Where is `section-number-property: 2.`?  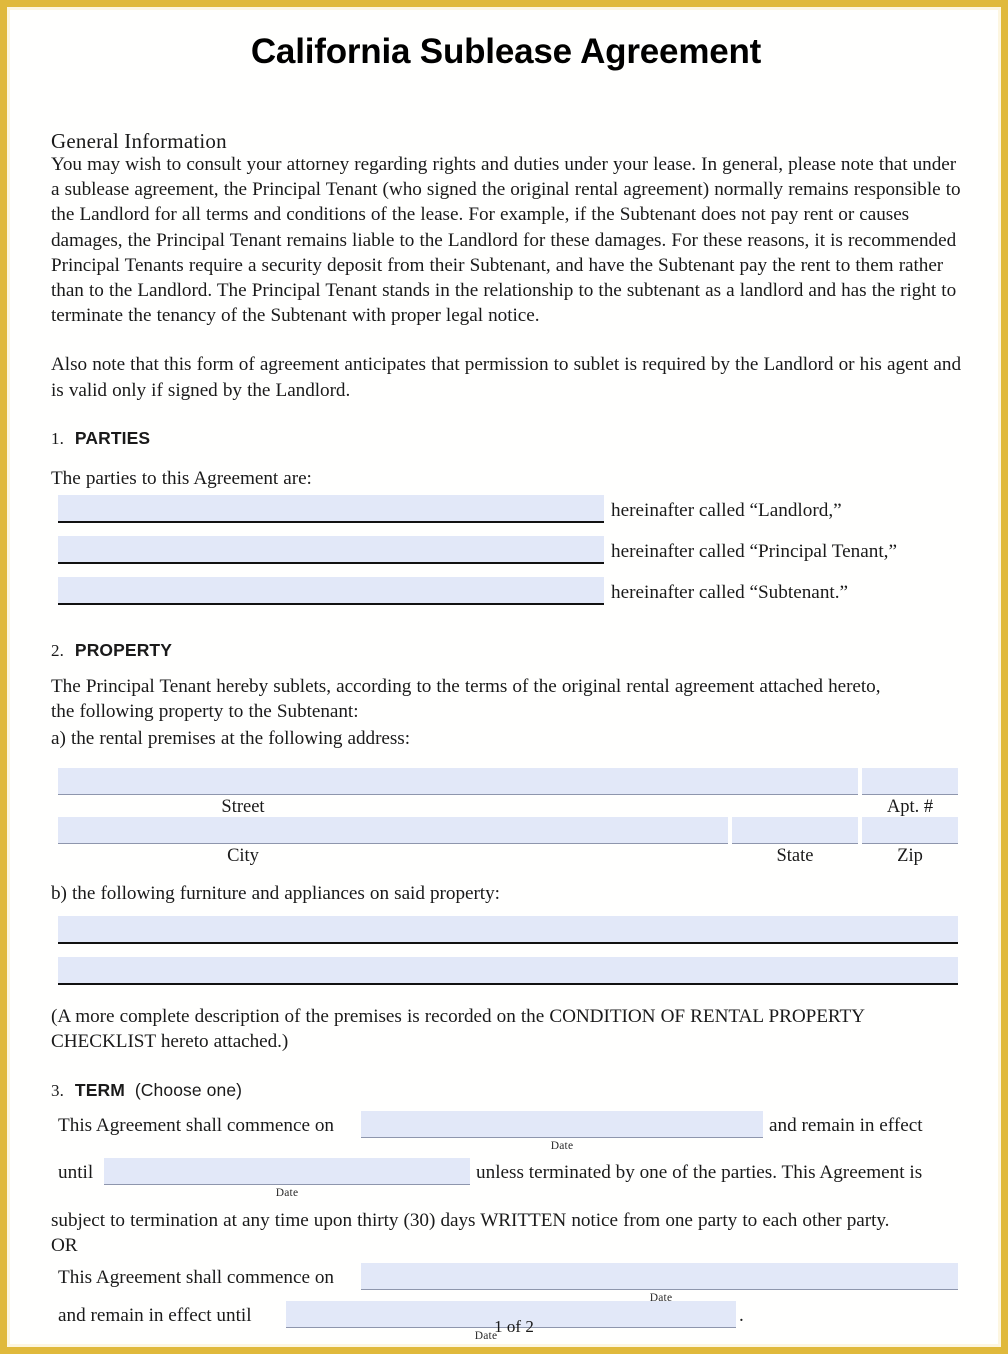 section-number-property: 2. is located at coordinates (57, 651).